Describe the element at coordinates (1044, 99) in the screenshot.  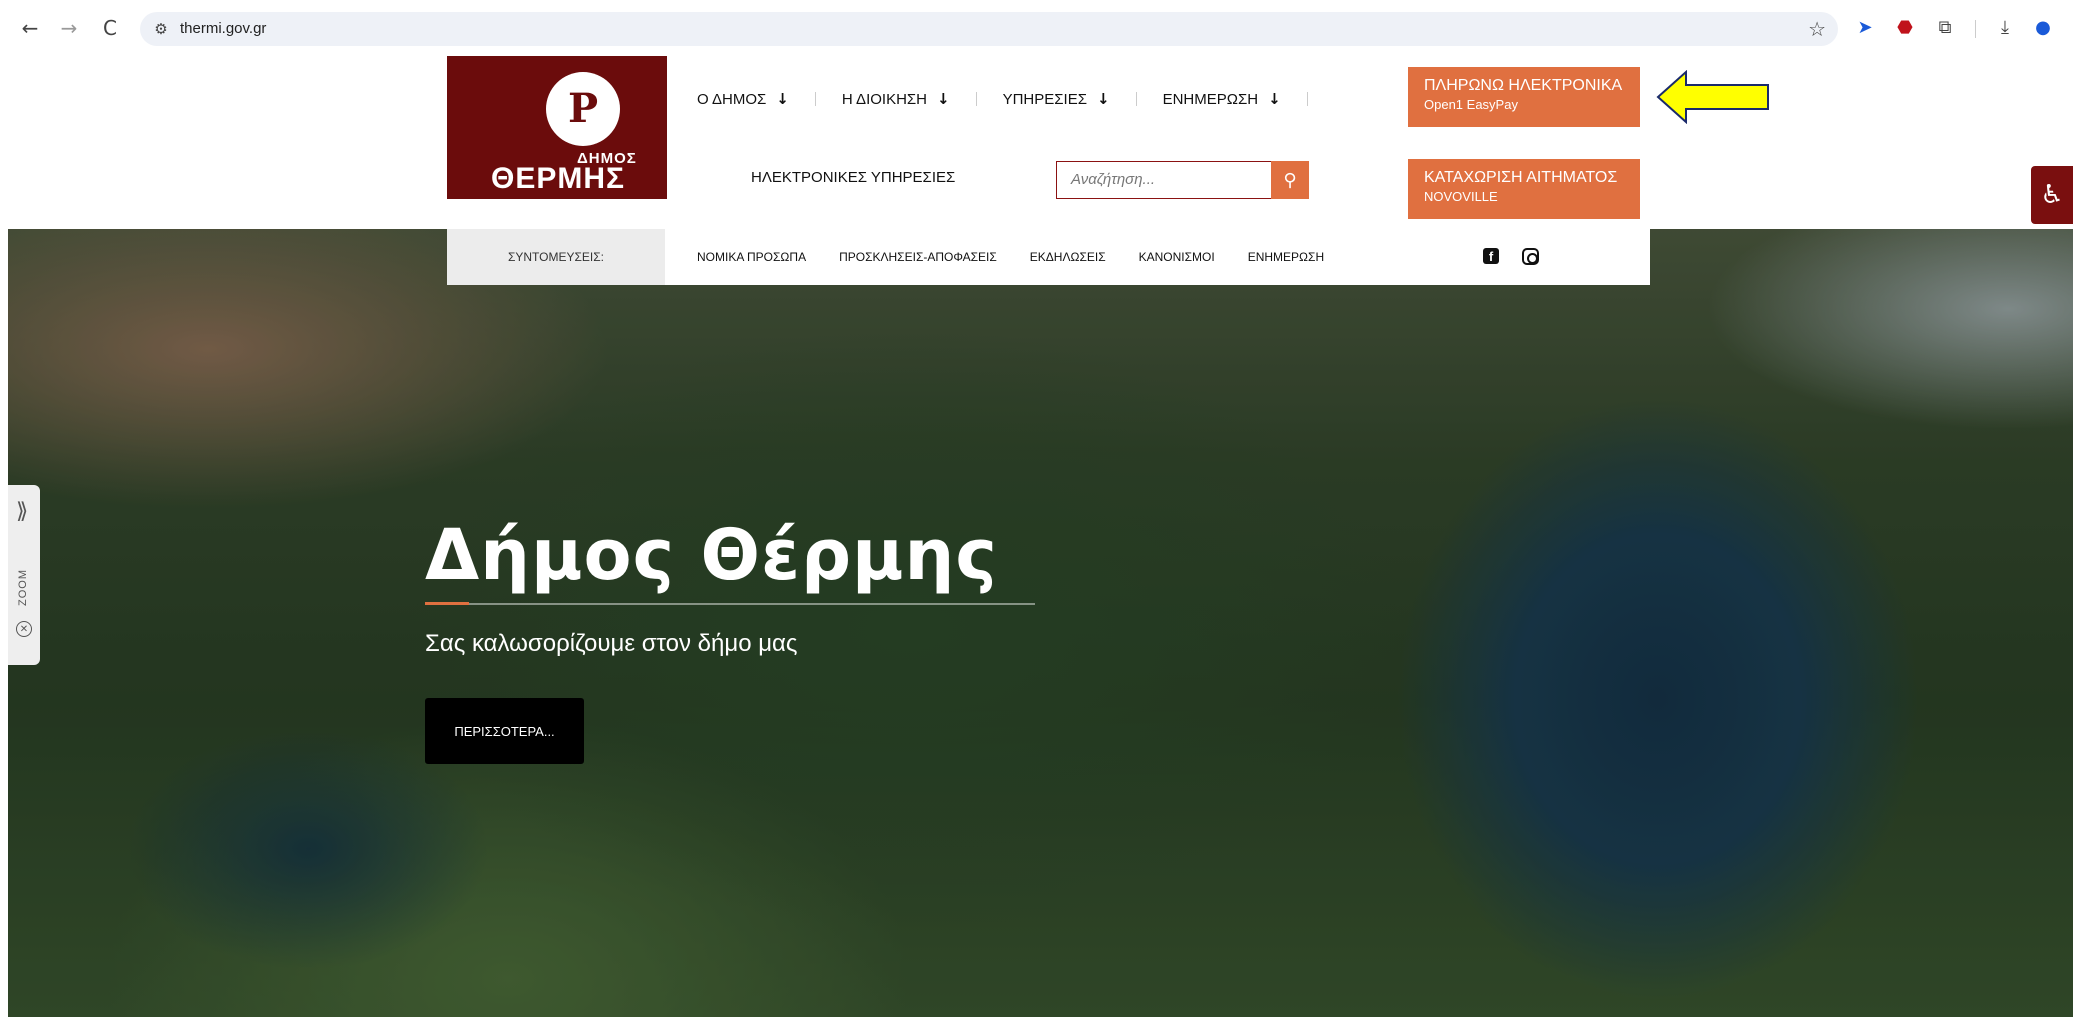
I see `nav-item-label: ΥΠΗΡΕΣΙΕΣ` at that location.